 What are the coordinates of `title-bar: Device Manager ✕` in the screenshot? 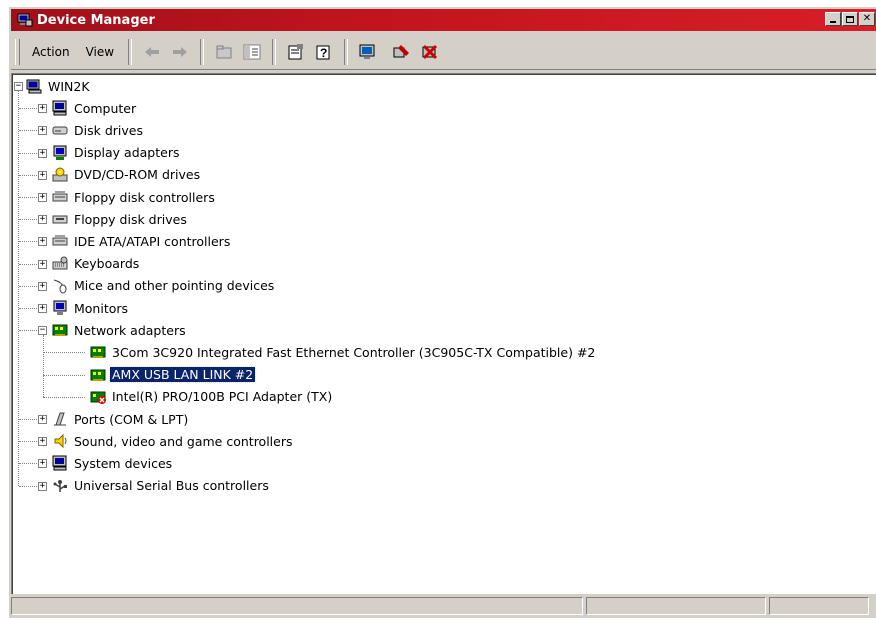 It's located at (443, 20).